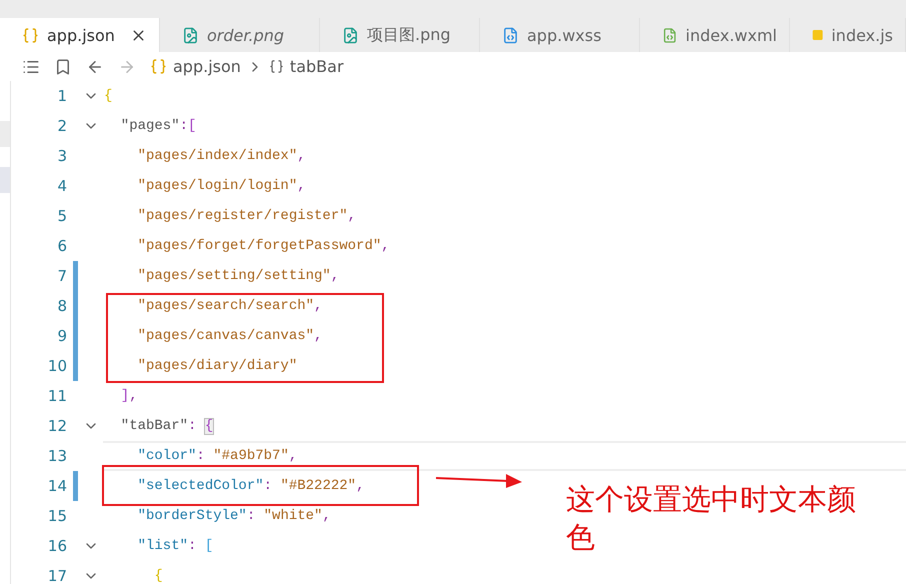 This screenshot has height=584, width=906. Describe the element at coordinates (56, 516) in the screenshot. I see `line-number: 15` at that location.